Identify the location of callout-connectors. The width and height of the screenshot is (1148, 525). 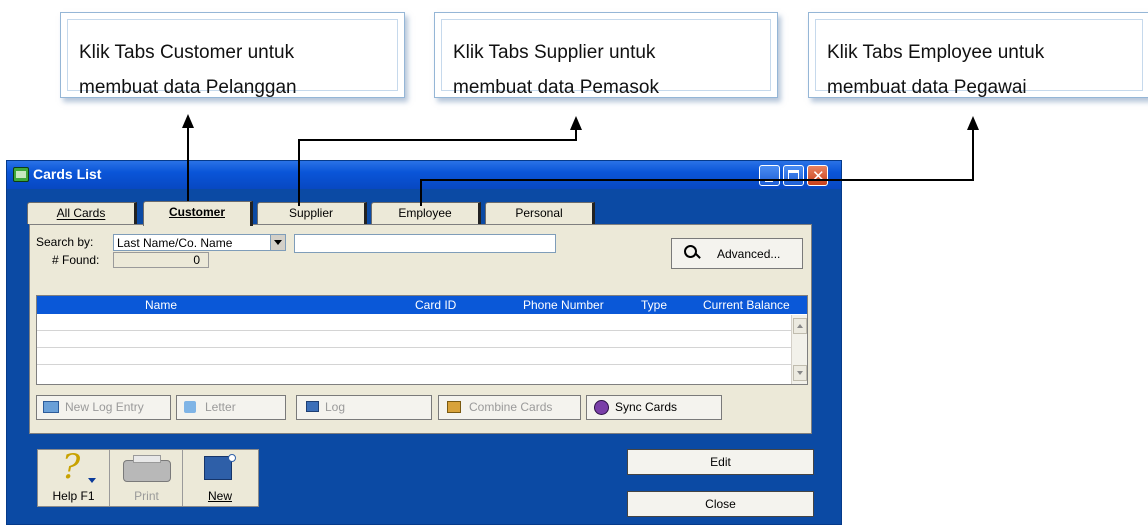
(580, 160).